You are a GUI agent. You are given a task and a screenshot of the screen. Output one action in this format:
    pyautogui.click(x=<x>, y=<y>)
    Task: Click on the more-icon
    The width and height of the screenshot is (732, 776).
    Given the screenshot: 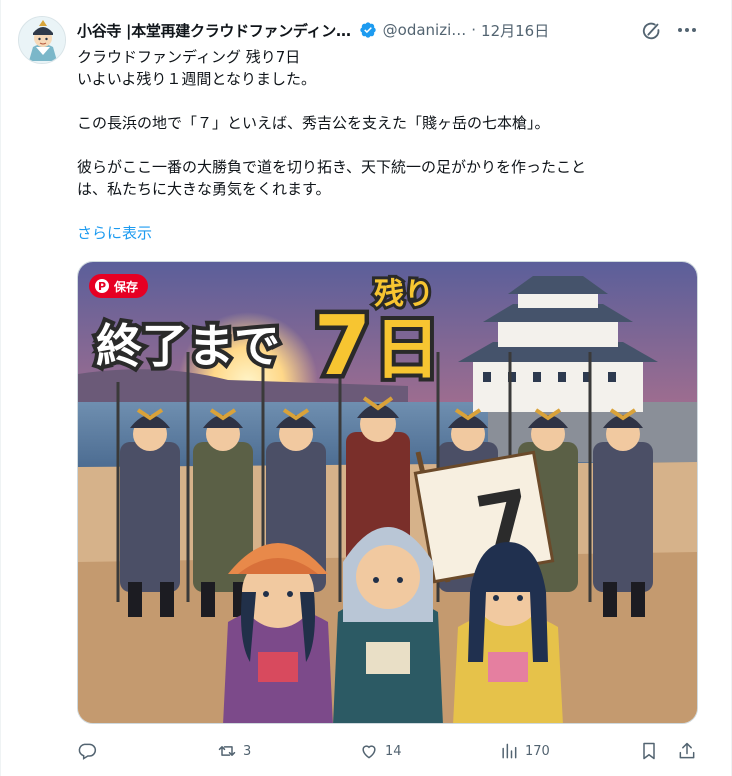 What is the action you would take?
    pyautogui.click(x=687, y=30)
    